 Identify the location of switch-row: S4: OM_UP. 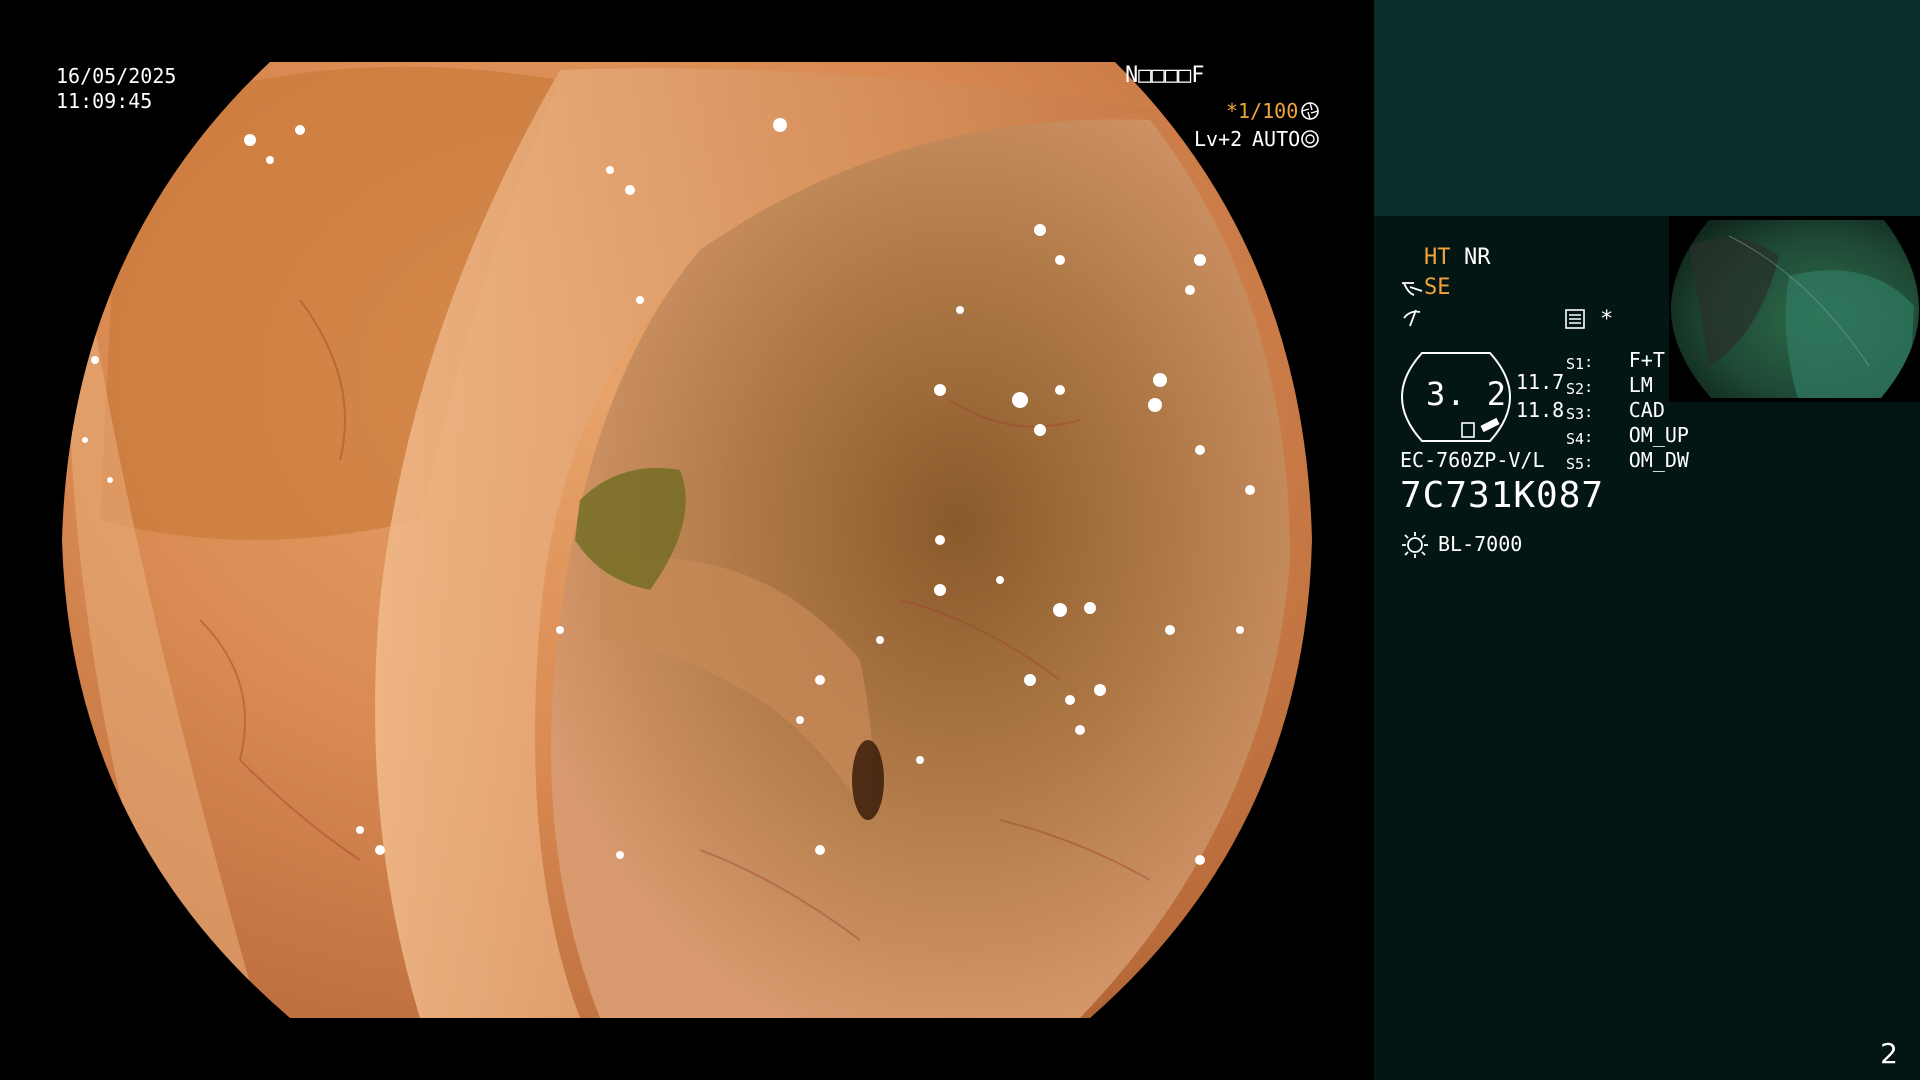
(1627, 435).